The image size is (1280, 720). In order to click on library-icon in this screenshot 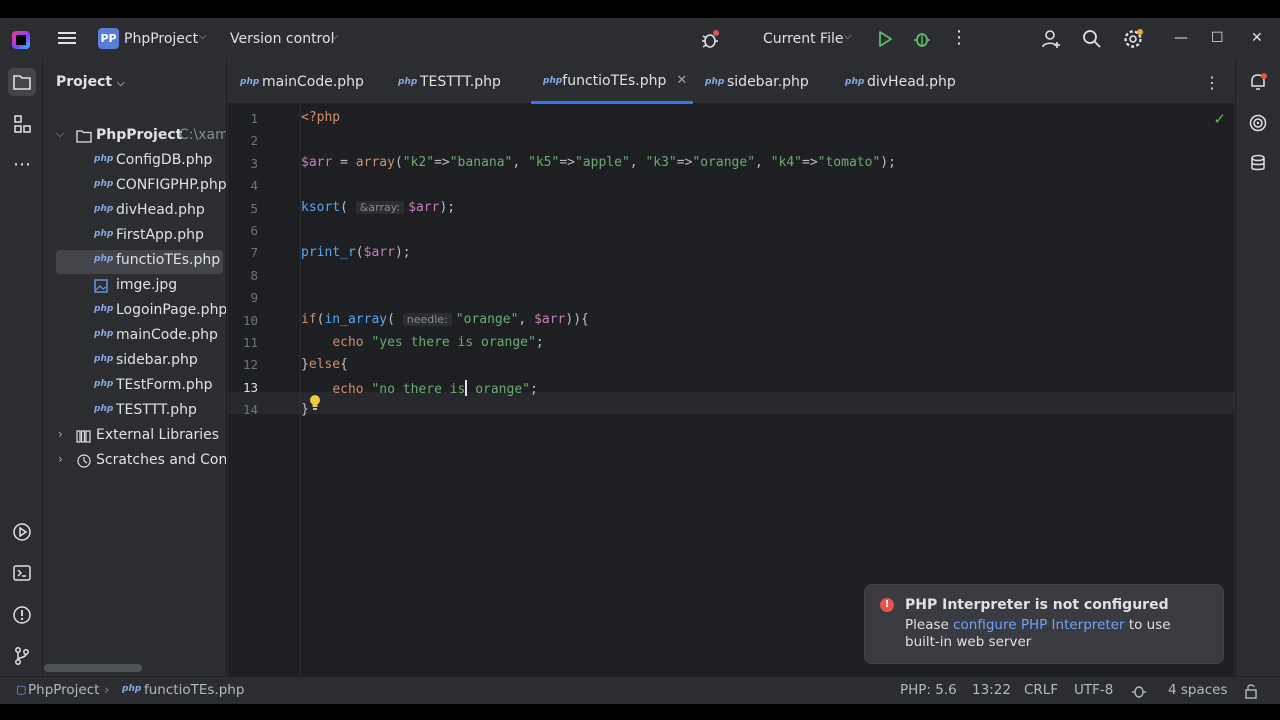, I will do `click(83, 436)`.